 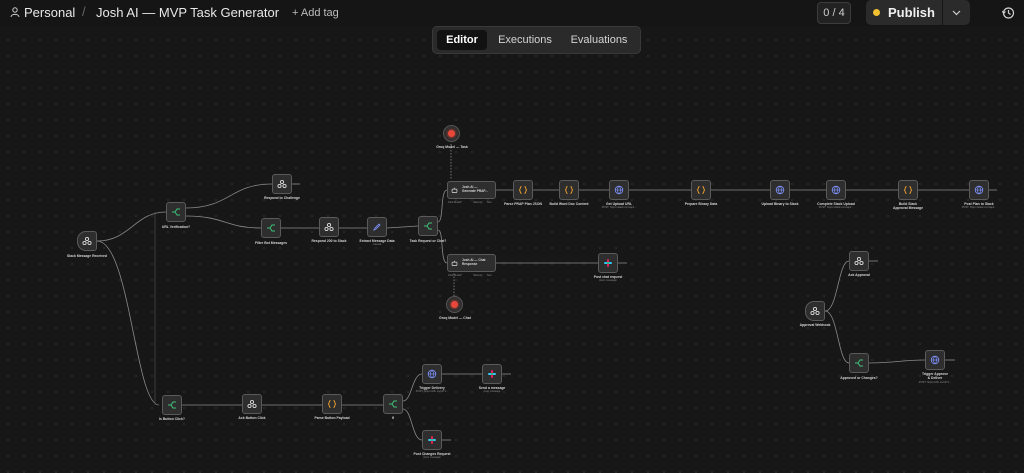 What do you see at coordinates (908, 206) in the screenshot?
I see `build-slack-approval-label: Build Slack Approval Message` at bounding box center [908, 206].